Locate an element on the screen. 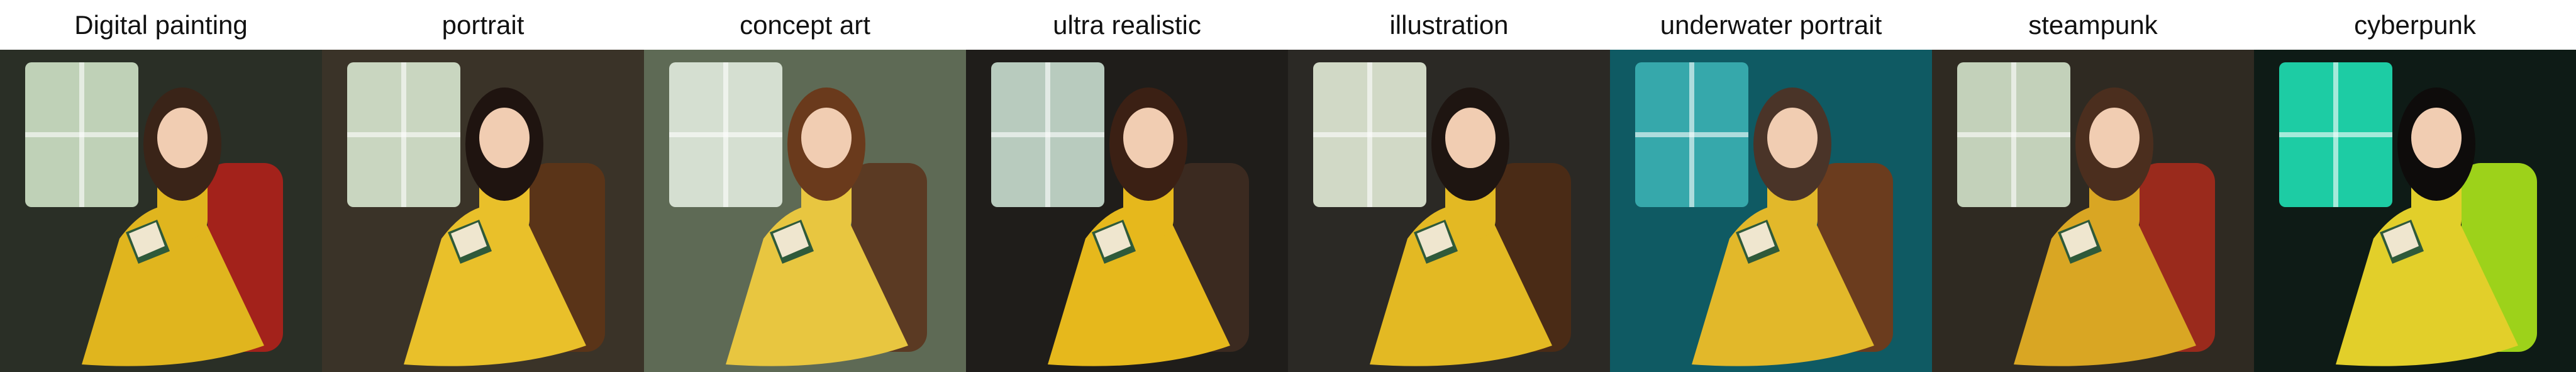  panel-caption: Digital painting is located at coordinates (161, 24).